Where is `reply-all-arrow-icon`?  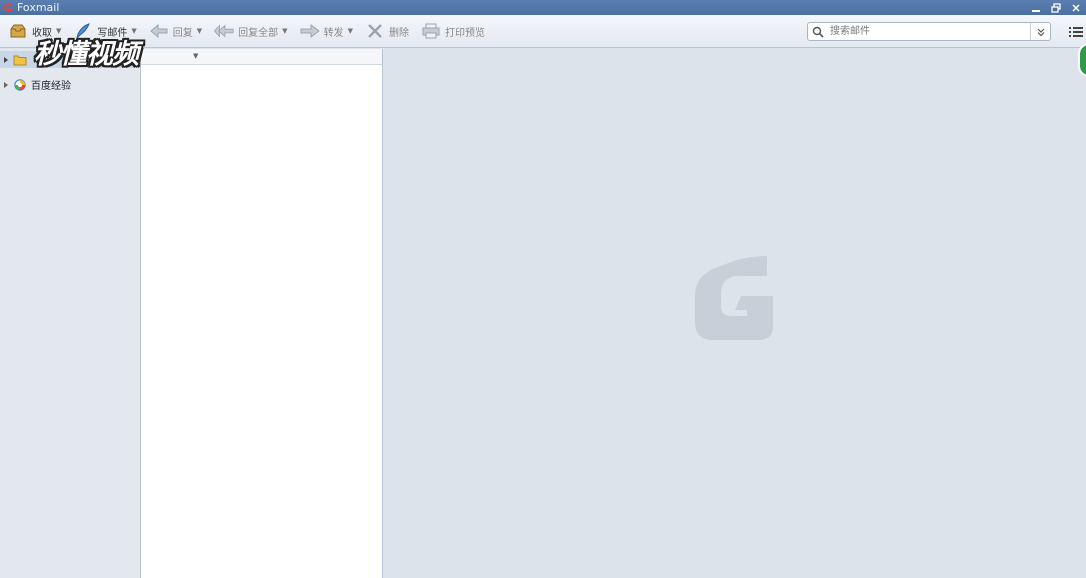 reply-all-arrow-icon is located at coordinates (224, 31).